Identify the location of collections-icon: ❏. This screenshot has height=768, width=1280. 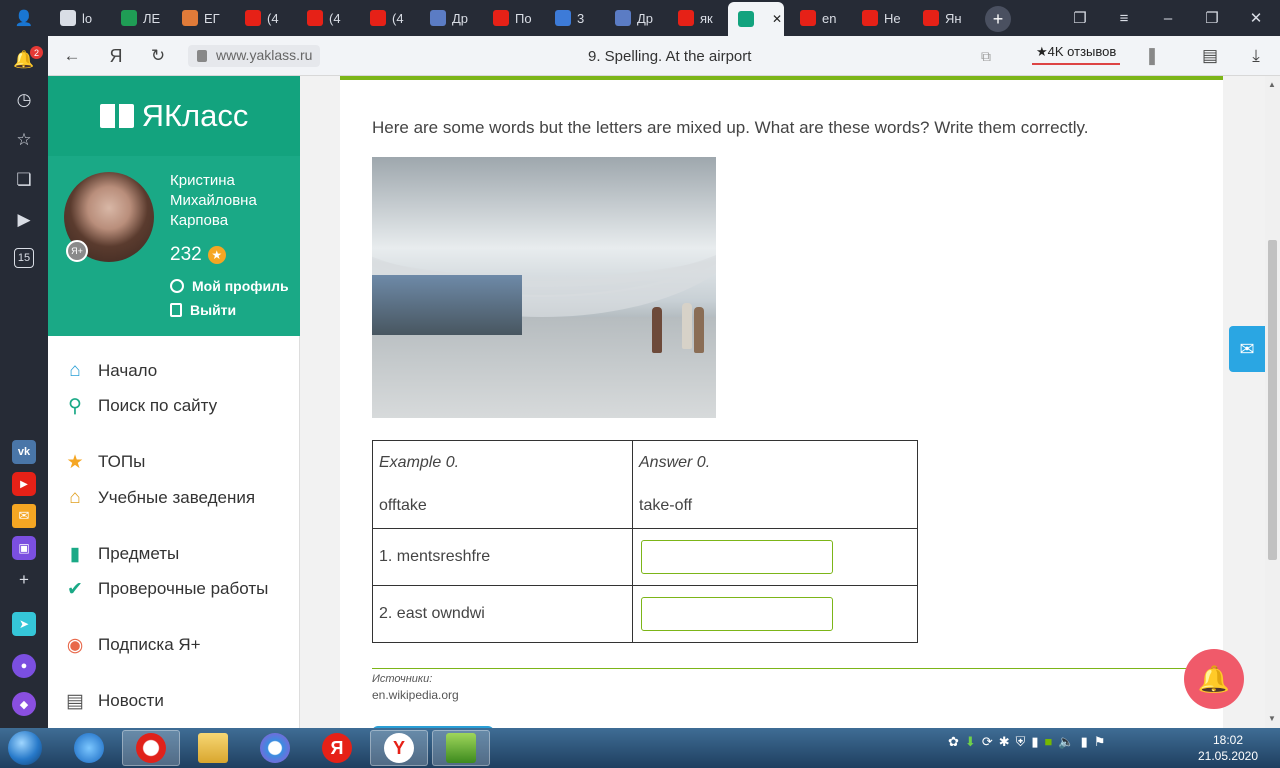
(24, 180).